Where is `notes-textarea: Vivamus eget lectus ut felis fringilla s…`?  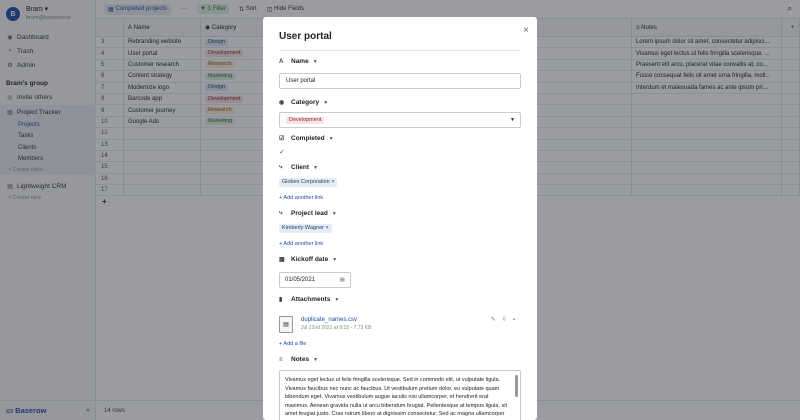
notes-textarea: Vivamus eget lectus ut felis fringilla s… is located at coordinates (400, 395).